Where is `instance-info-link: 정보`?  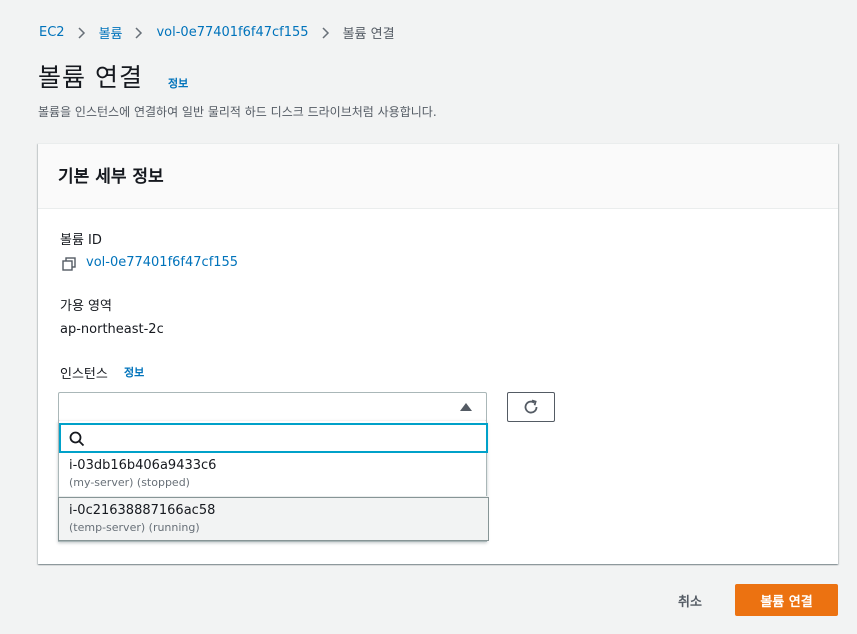 instance-info-link: 정보 is located at coordinates (134, 372).